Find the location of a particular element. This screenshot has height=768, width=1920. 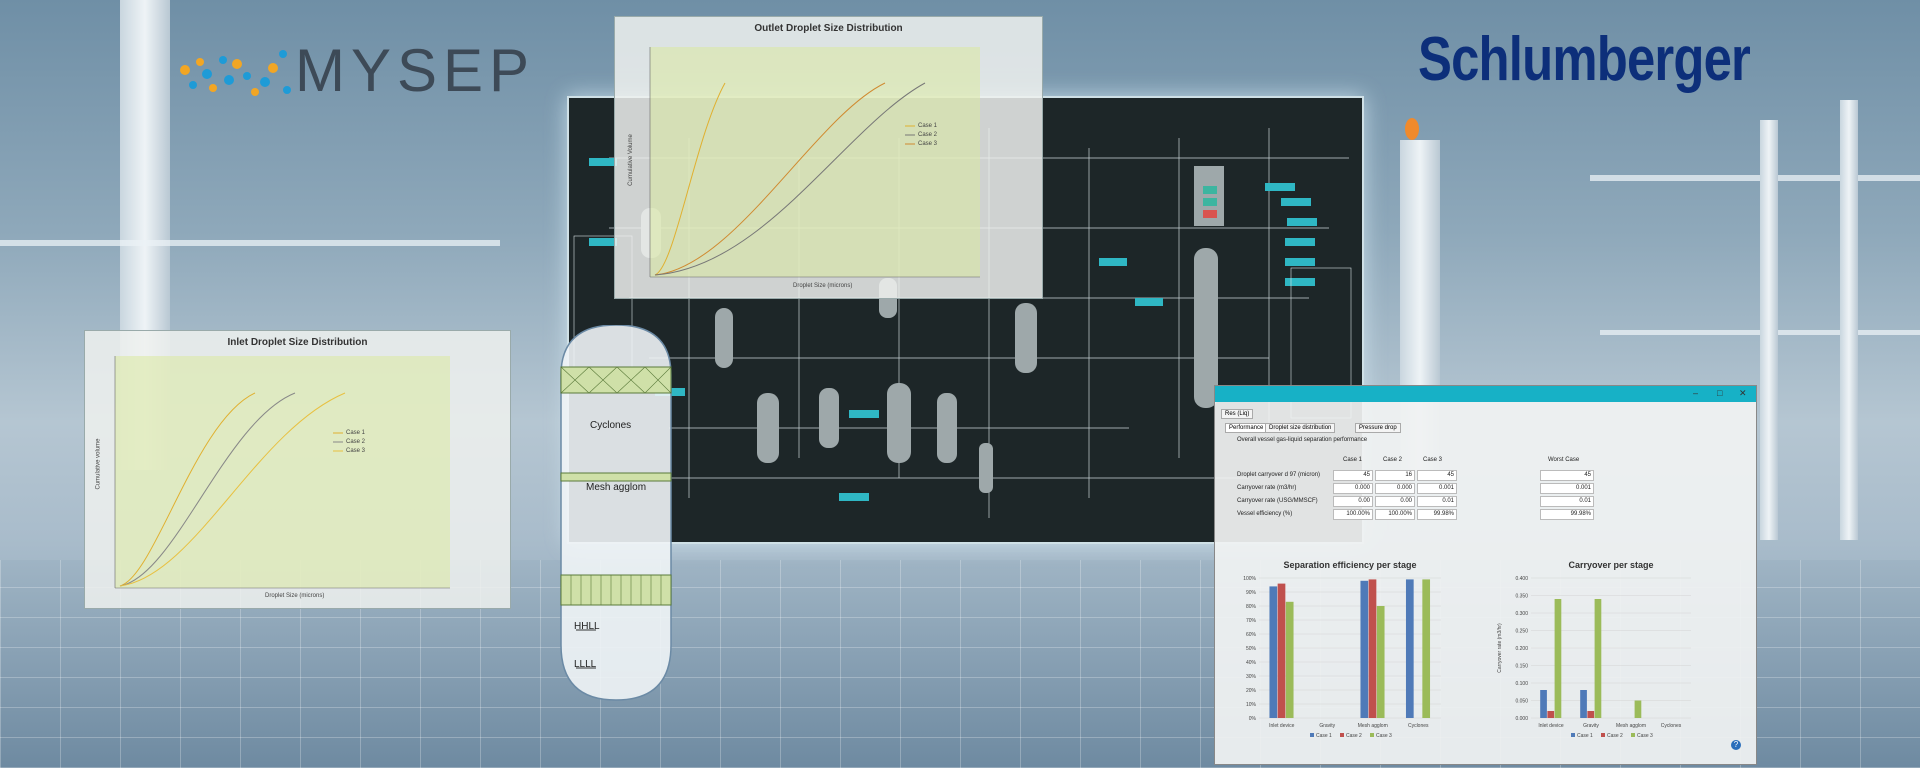

chart-title: Separation efficiency per stage is located at coordinates (1349, 565).